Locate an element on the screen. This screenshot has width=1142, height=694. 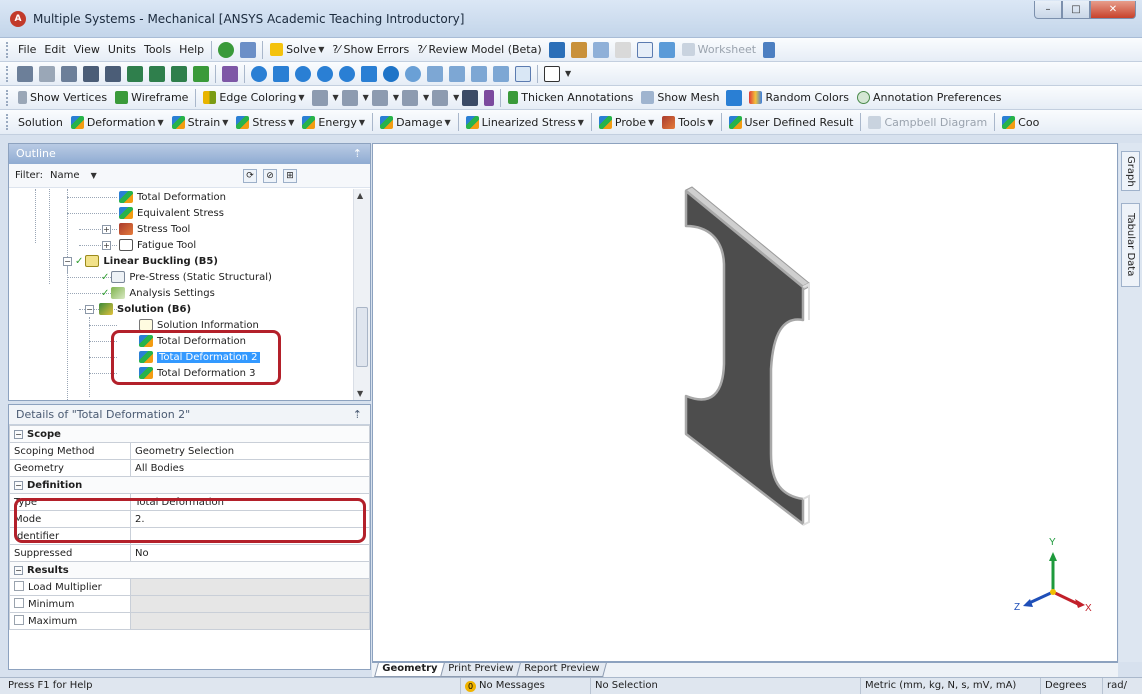
refresh-icon: ⟳ is located at coordinates (249, 175).